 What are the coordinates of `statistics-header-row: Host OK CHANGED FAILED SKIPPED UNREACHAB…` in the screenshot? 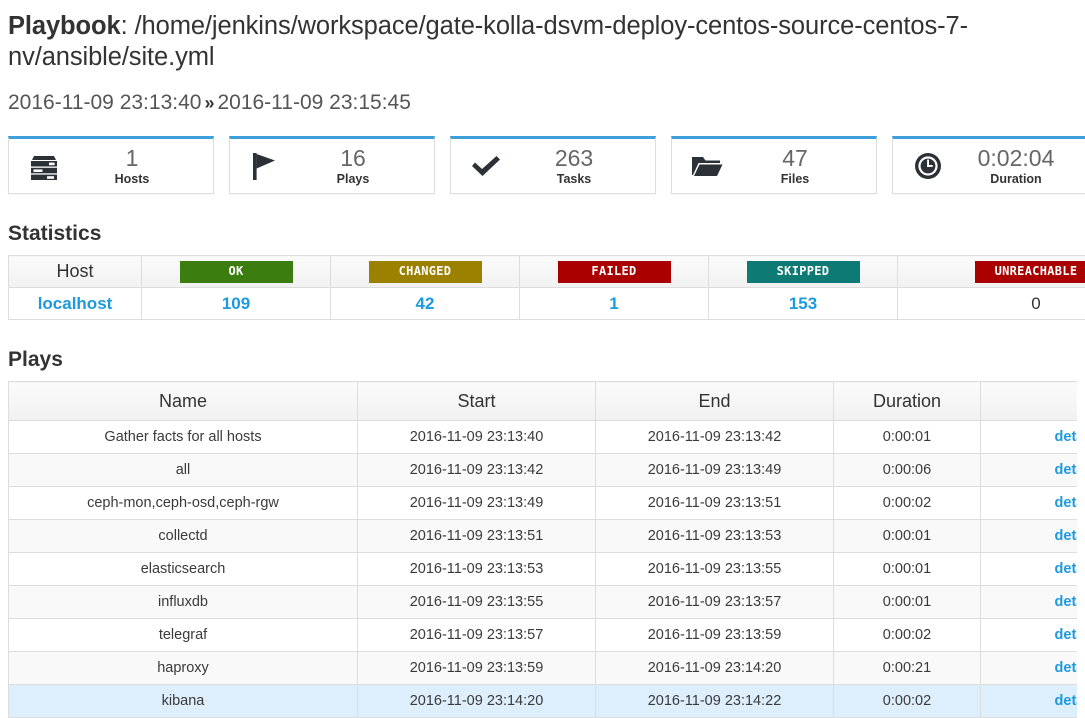 It's located at (547, 272).